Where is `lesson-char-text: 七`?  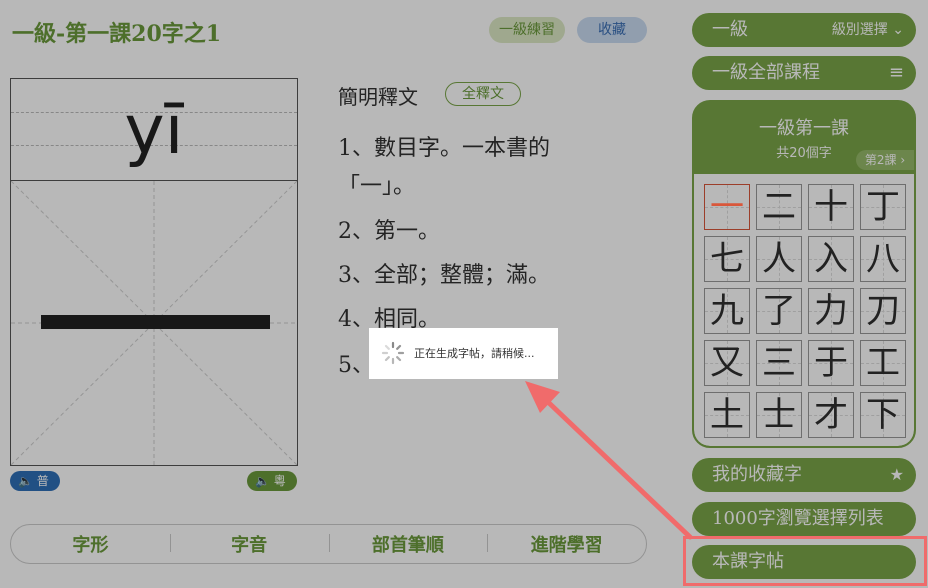
lesson-char-text: 七 is located at coordinates (727, 259).